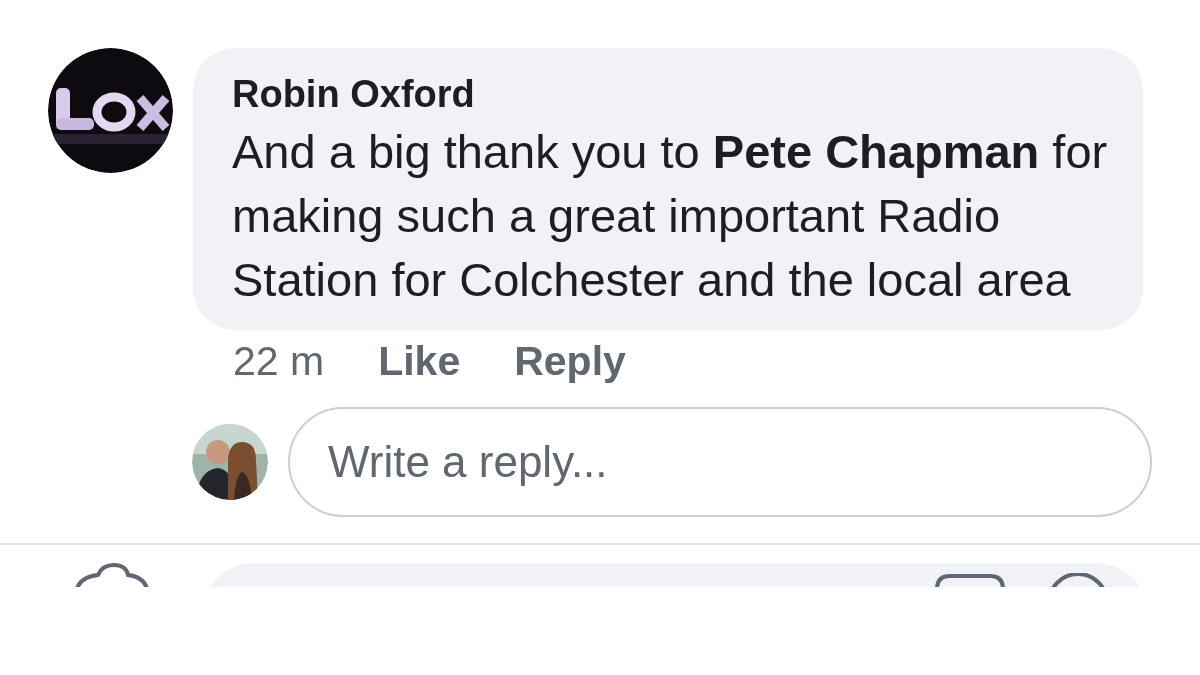 This screenshot has height=675, width=1200. I want to click on timestamp: 22 m, so click(279, 361).